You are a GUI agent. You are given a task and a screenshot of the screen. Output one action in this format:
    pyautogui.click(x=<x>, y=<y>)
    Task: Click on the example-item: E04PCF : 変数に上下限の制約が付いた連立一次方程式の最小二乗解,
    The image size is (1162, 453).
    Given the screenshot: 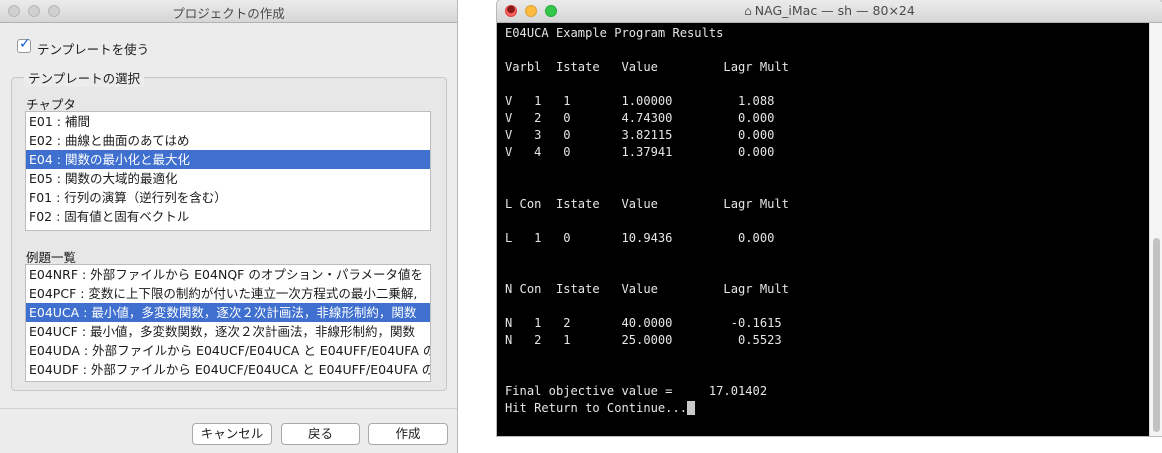 What is the action you would take?
    pyautogui.click(x=228, y=293)
    